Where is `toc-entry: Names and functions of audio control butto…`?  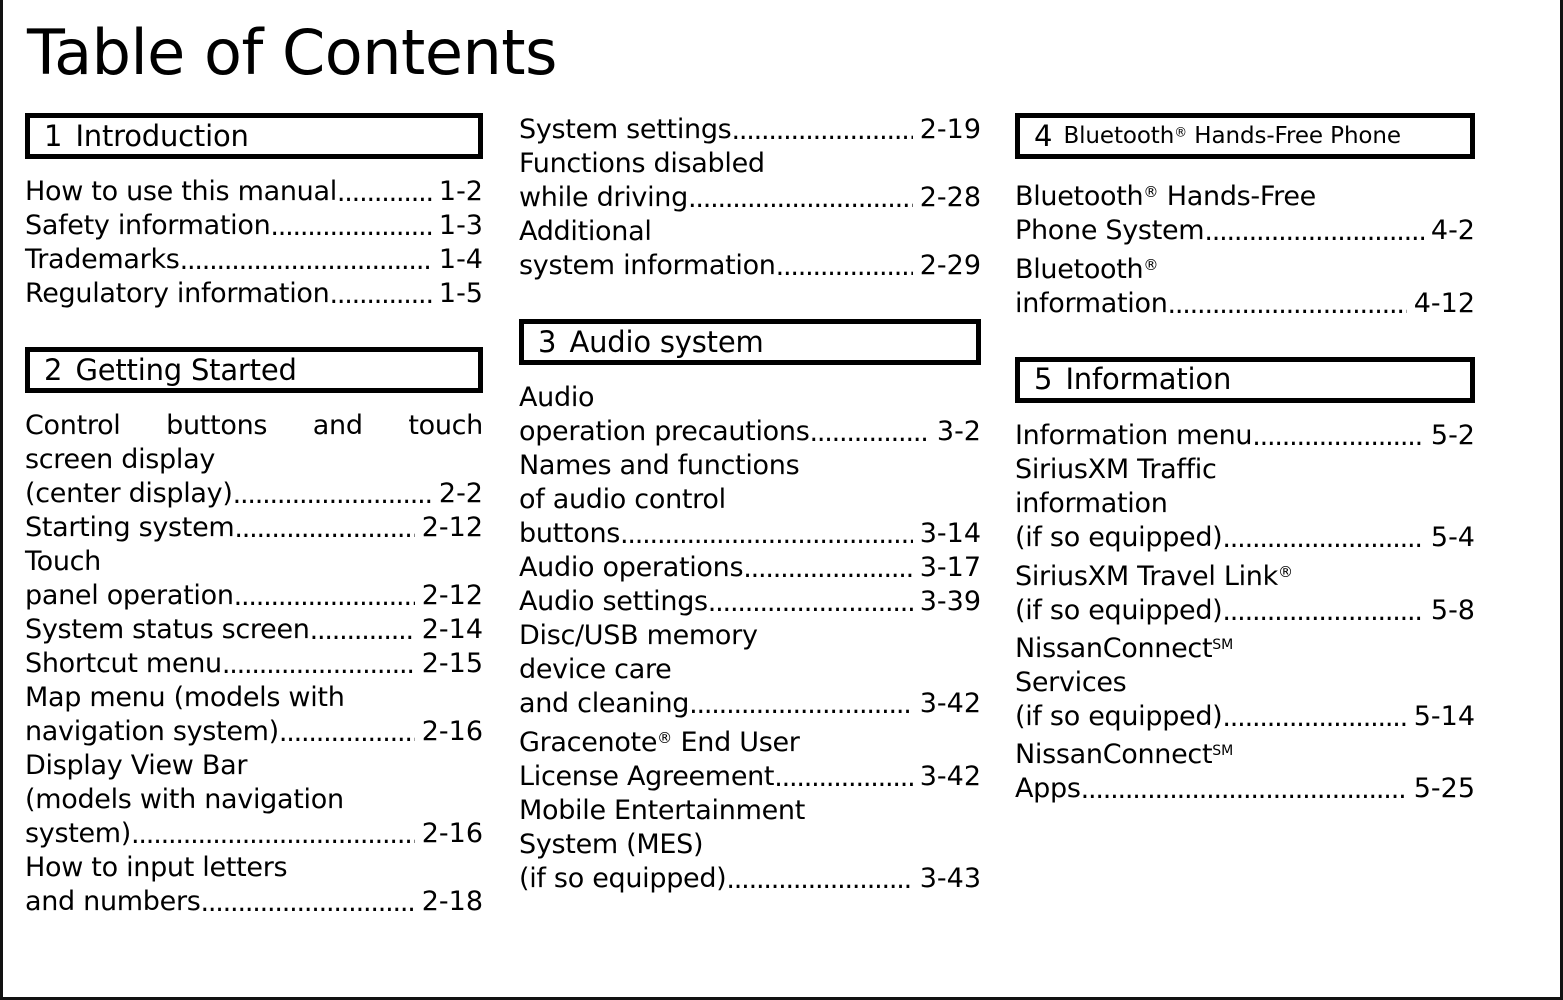 toc-entry: Names and functions of audio control butto… is located at coordinates (750, 500).